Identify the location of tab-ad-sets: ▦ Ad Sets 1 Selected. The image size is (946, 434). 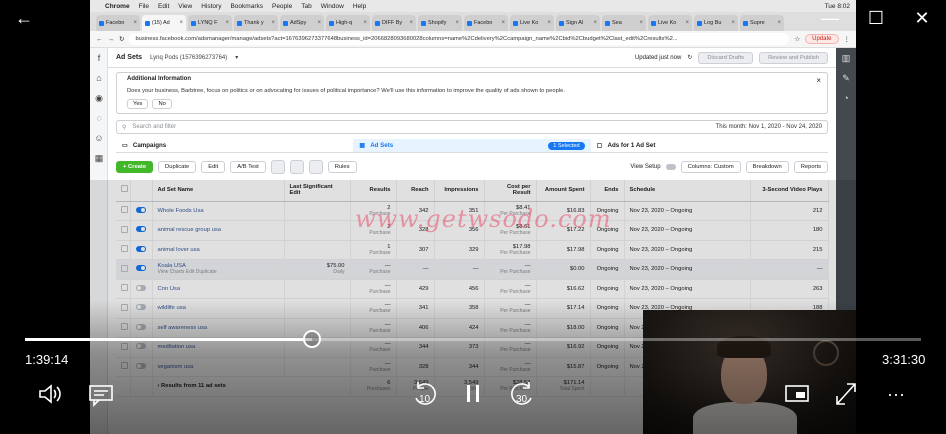
(472, 145).